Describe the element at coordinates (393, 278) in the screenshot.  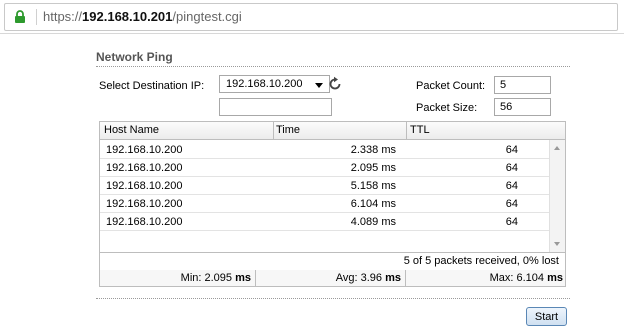
I see `avg-unit: ms` at that location.